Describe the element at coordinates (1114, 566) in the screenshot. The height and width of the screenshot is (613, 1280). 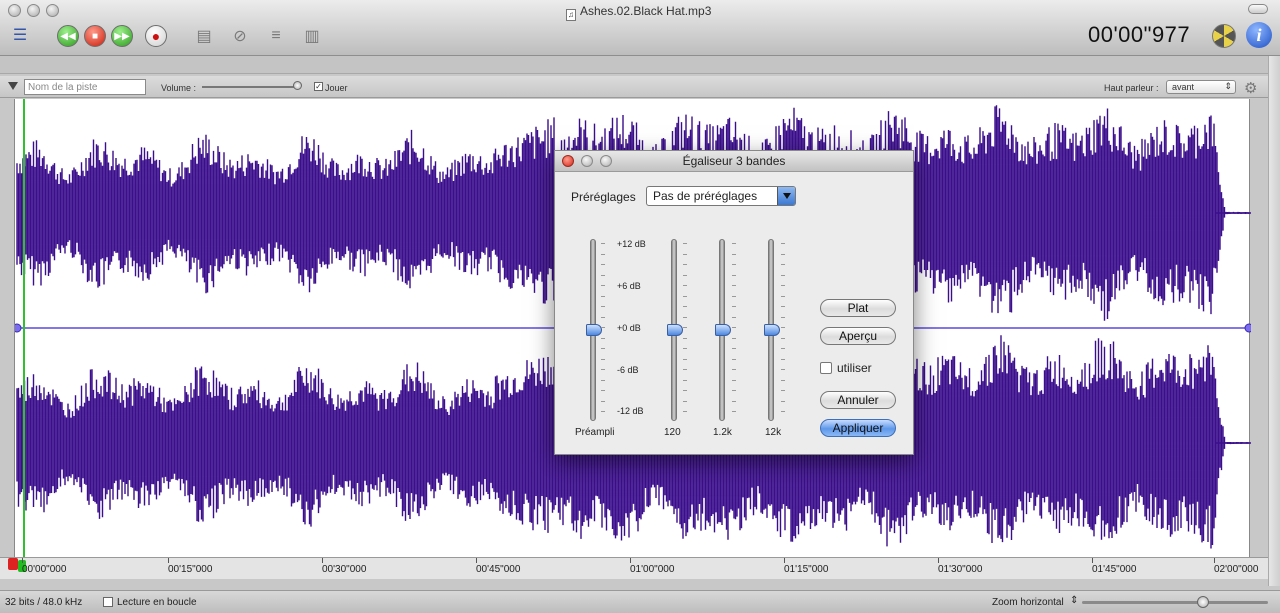
I see `timeline-tick: 01'45"000` at that location.